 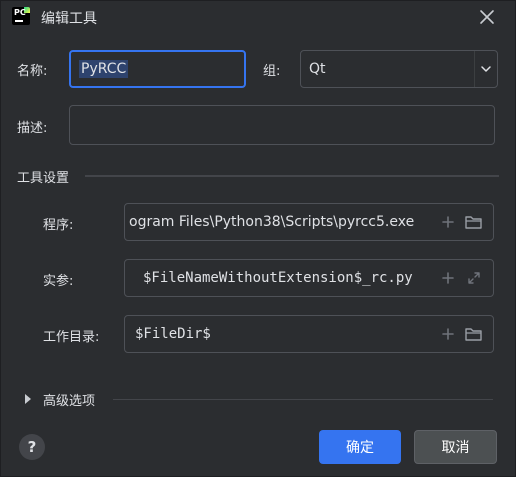 I want to click on advanced-options-toggle: 高级选项, so click(x=68, y=399).